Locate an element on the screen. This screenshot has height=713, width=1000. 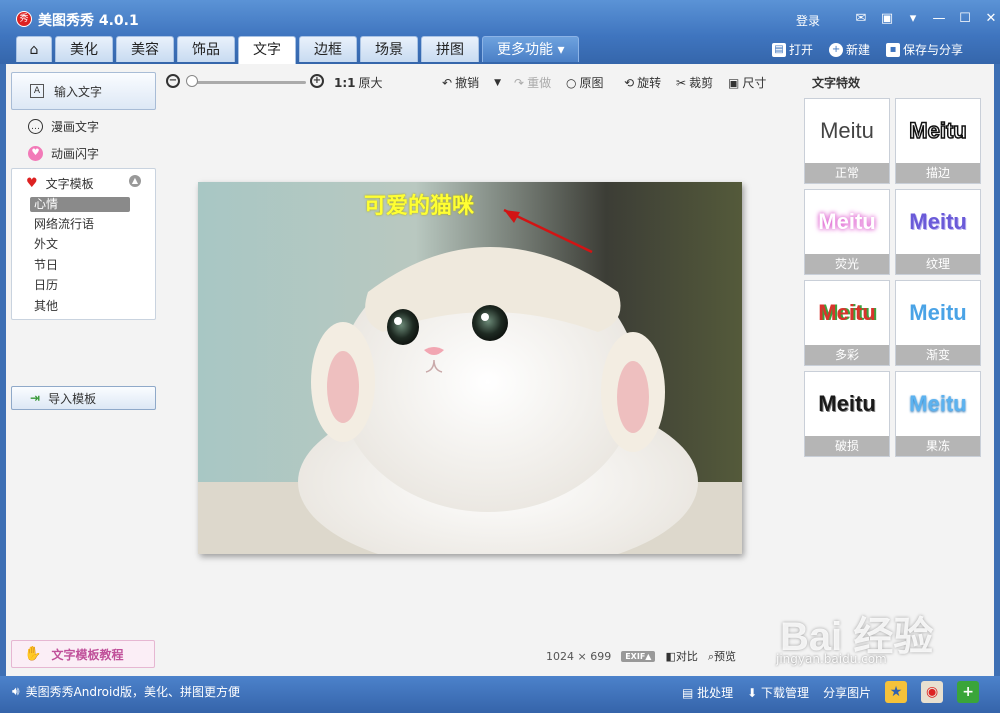
minimize-icon: — is located at coordinates (939, 19).